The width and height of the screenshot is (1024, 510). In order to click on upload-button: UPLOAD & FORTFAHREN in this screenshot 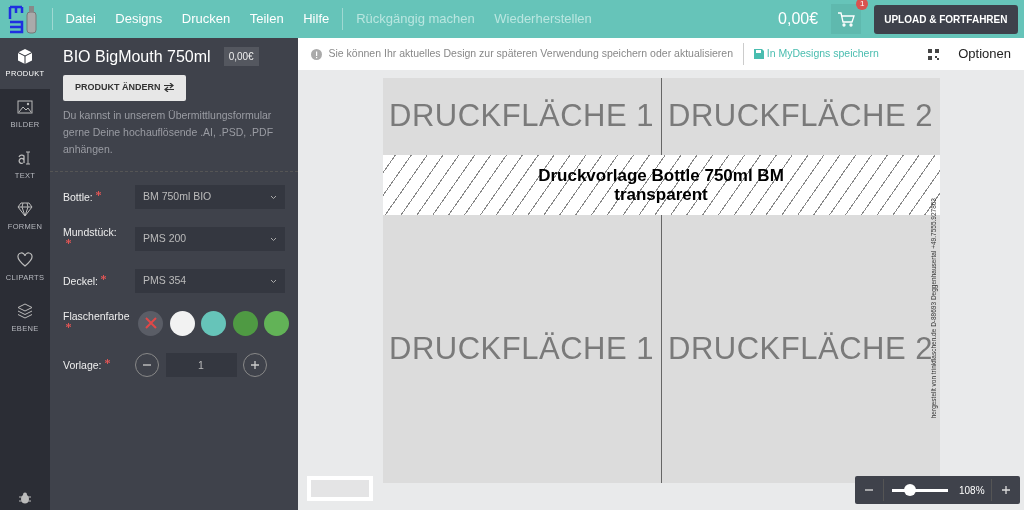, I will do `click(946, 19)`.